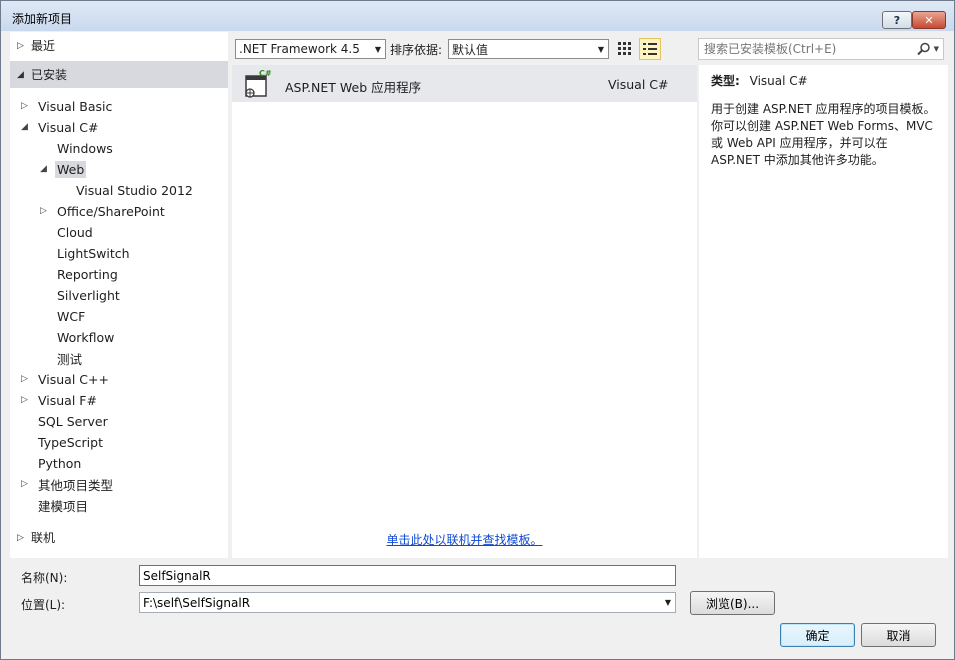 Image resolution: width=955 pixels, height=660 pixels. I want to click on tree-item-workflow: Workflow, so click(78, 337).